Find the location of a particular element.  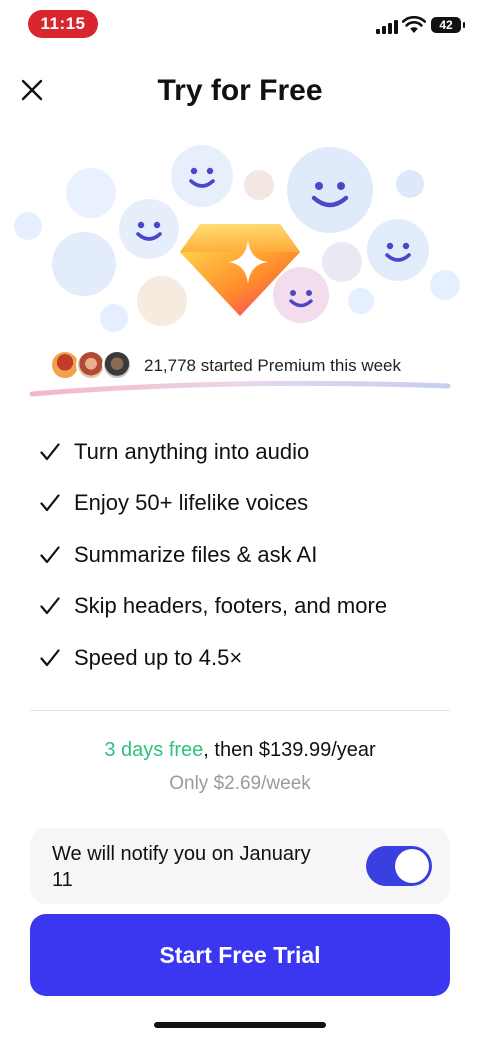

feature-label: Summarize files & ask AI is located at coordinates (196, 554).